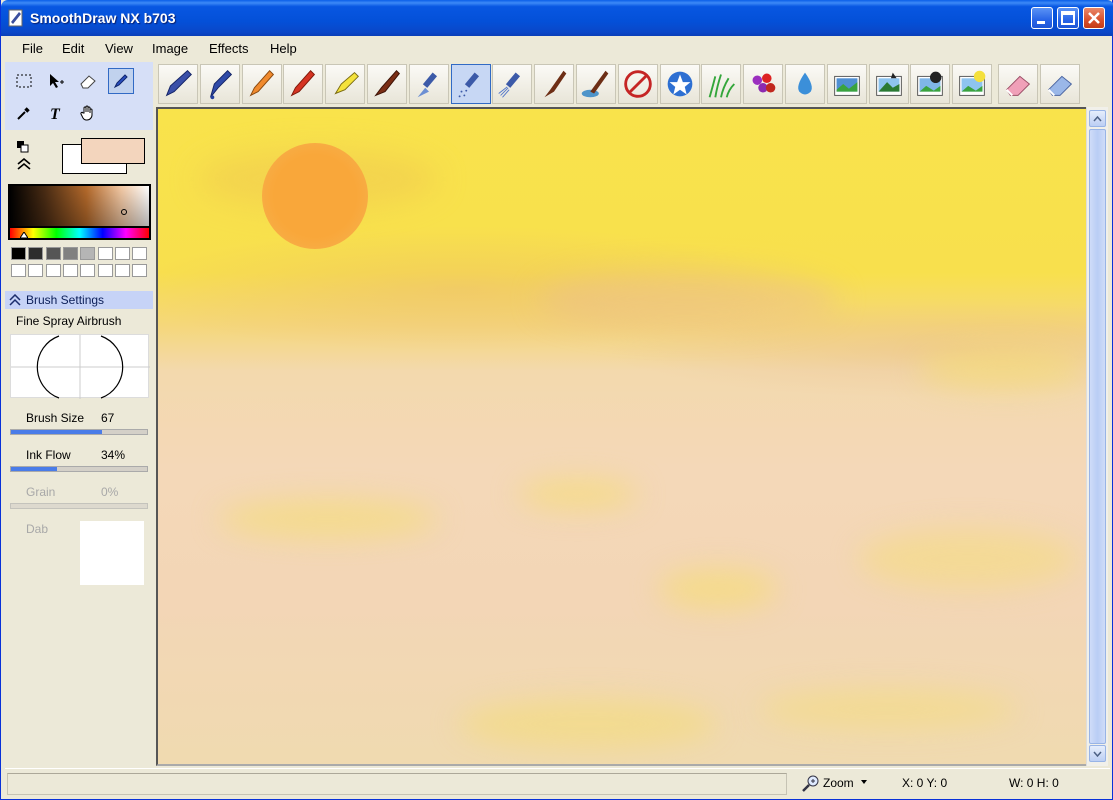 This screenshot has height=800, width=1113. I want to click on close-button, so click(1094, 18).